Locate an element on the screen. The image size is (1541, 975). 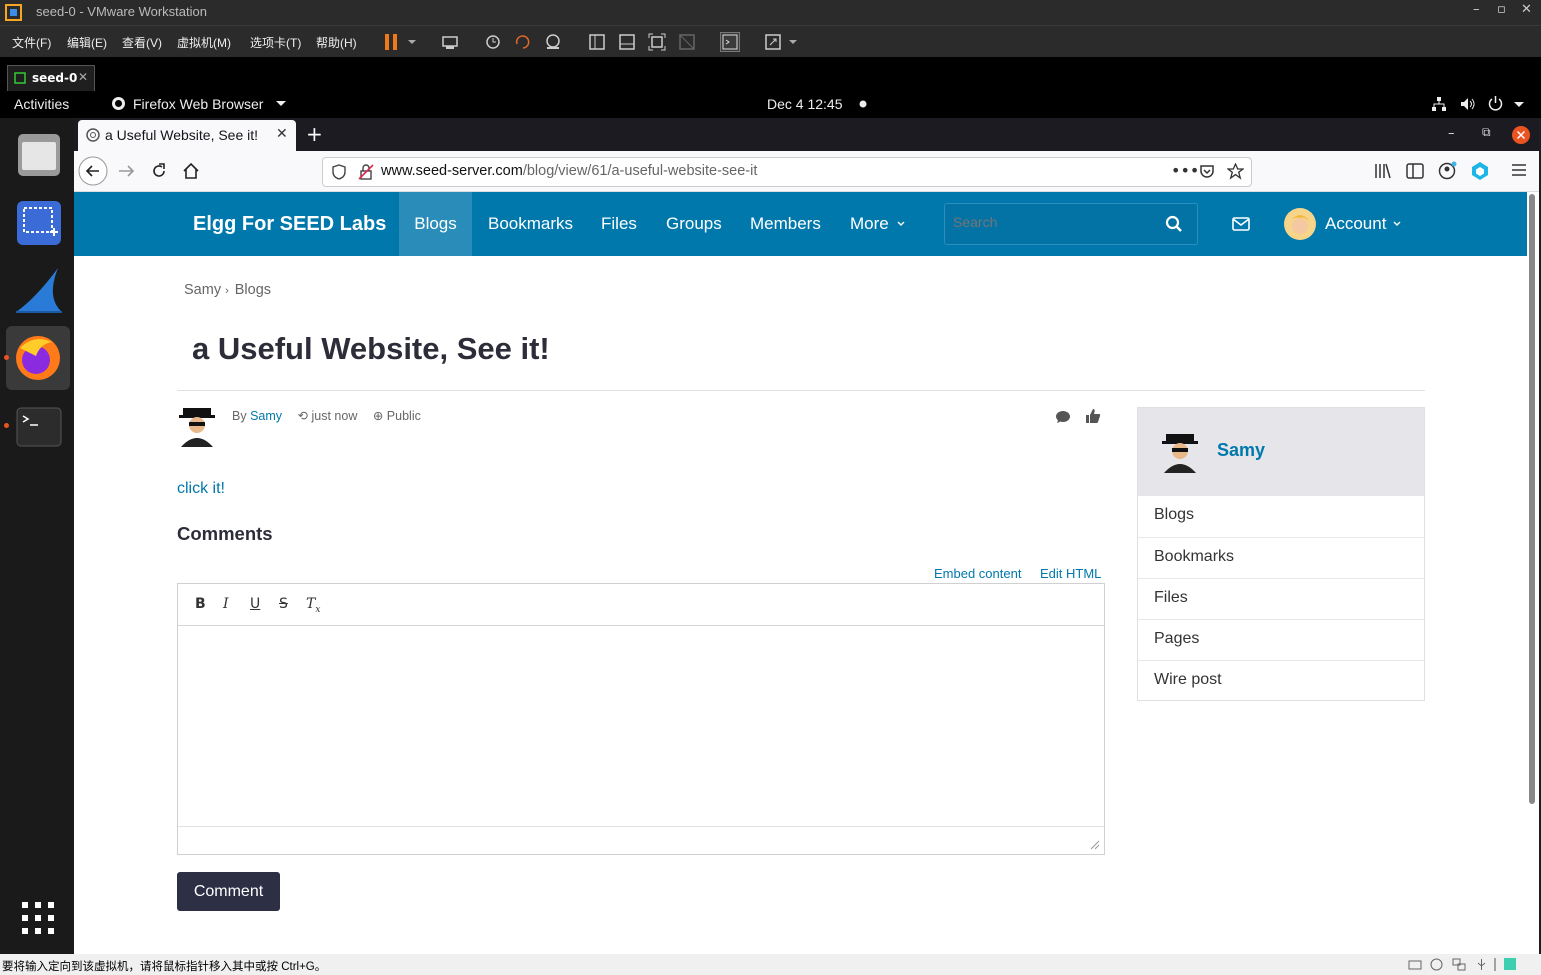
italic-icon: I is located at coordinates (226, 604).